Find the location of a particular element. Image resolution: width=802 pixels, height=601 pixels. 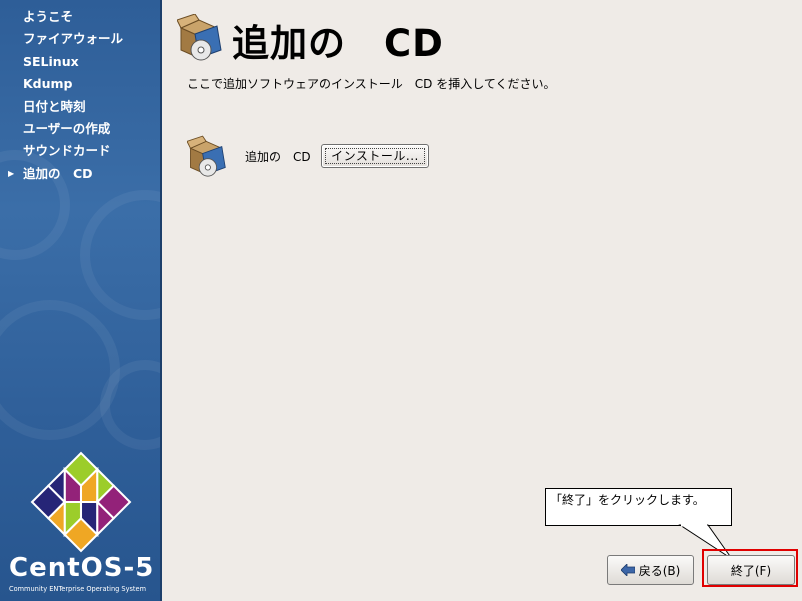

step-label: 追加の CD is located at coordinates (58, 173).